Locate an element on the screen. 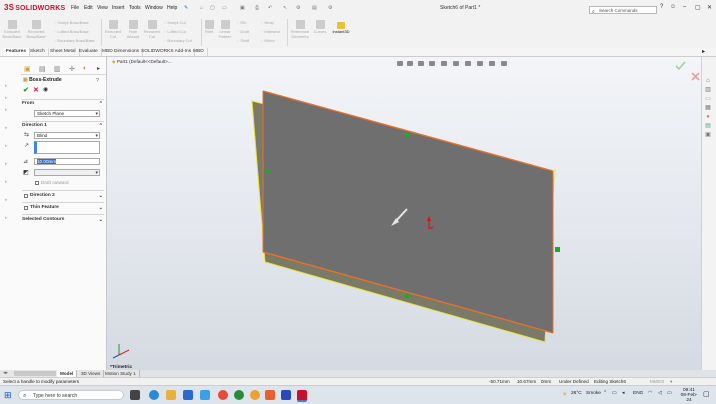  menu-view: View is located at coordinates (102, 8).